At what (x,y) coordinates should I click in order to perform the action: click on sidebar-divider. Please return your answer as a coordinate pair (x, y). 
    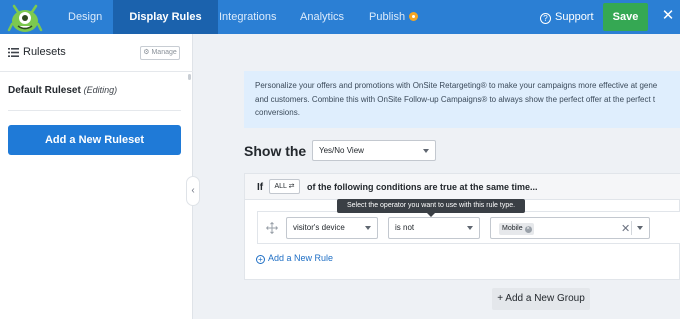
    Looking at the image, I should click on (94, 110).